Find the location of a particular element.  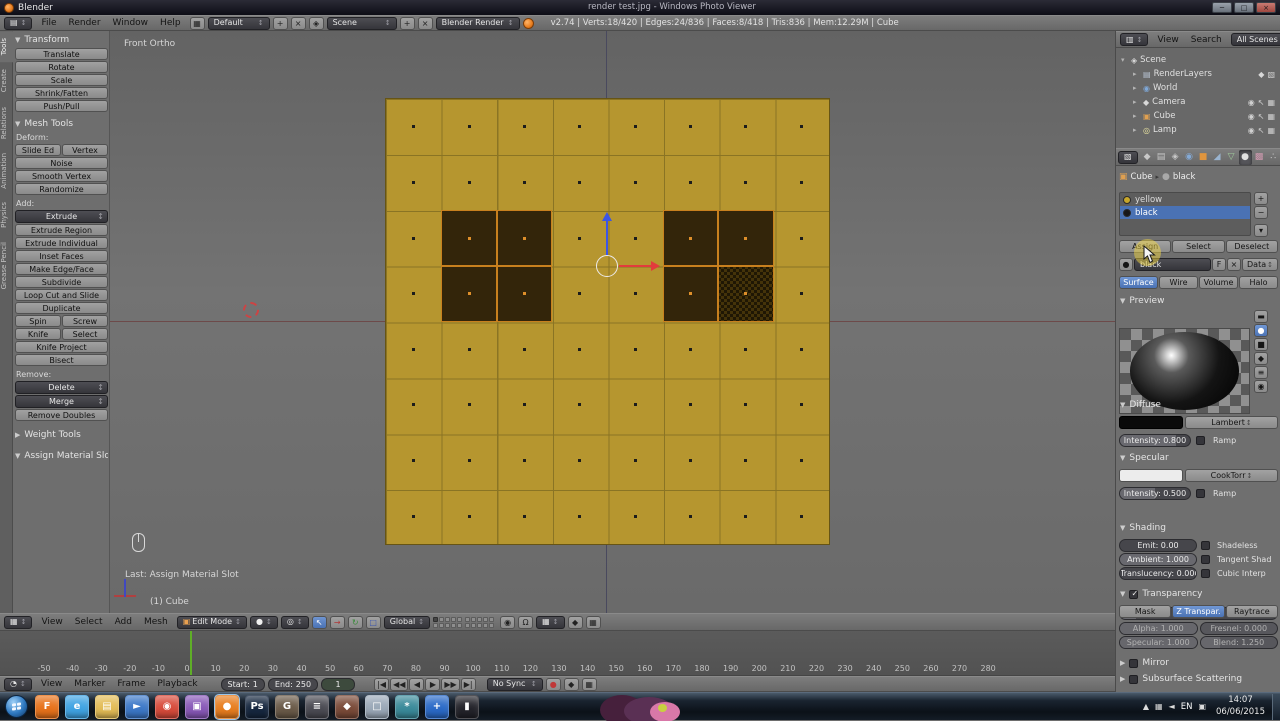

delete-scene-button: × is located at coordinates (425, 23).